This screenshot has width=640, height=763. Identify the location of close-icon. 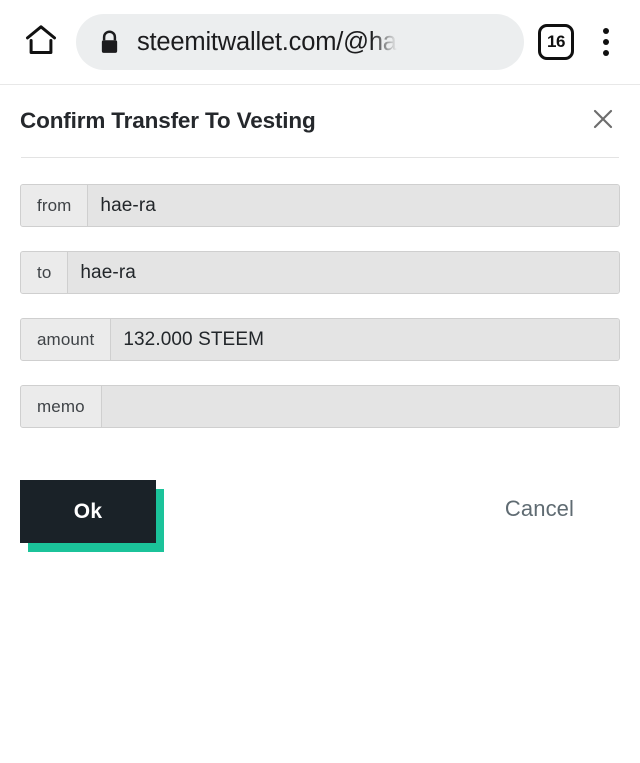
(603, 121).